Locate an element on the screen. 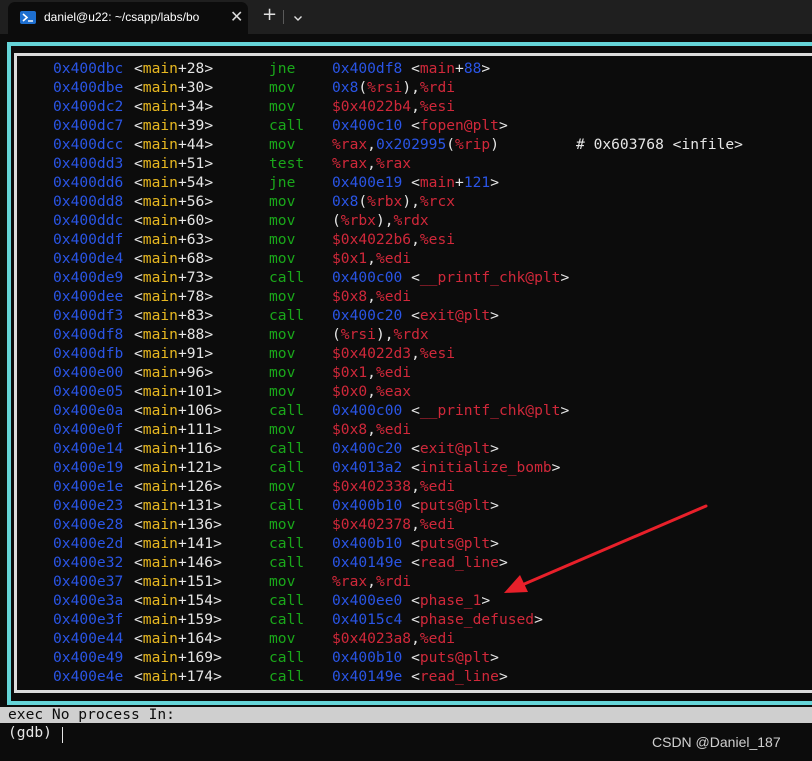 Image resolution: width=812 pixels, height=761 pixels. close-icon: ✕ is located at coordinates (236, 17).